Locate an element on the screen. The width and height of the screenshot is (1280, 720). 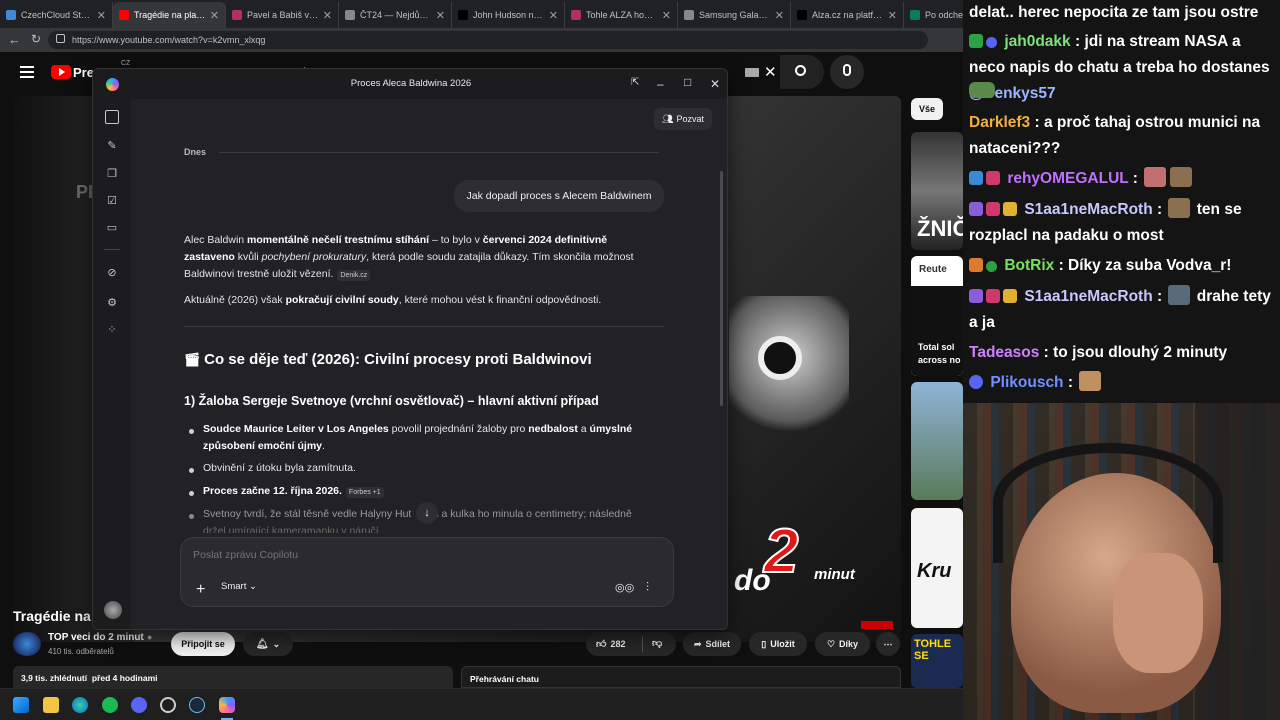
new-chat-icon: ✎ is located at coordinates (112, 145).